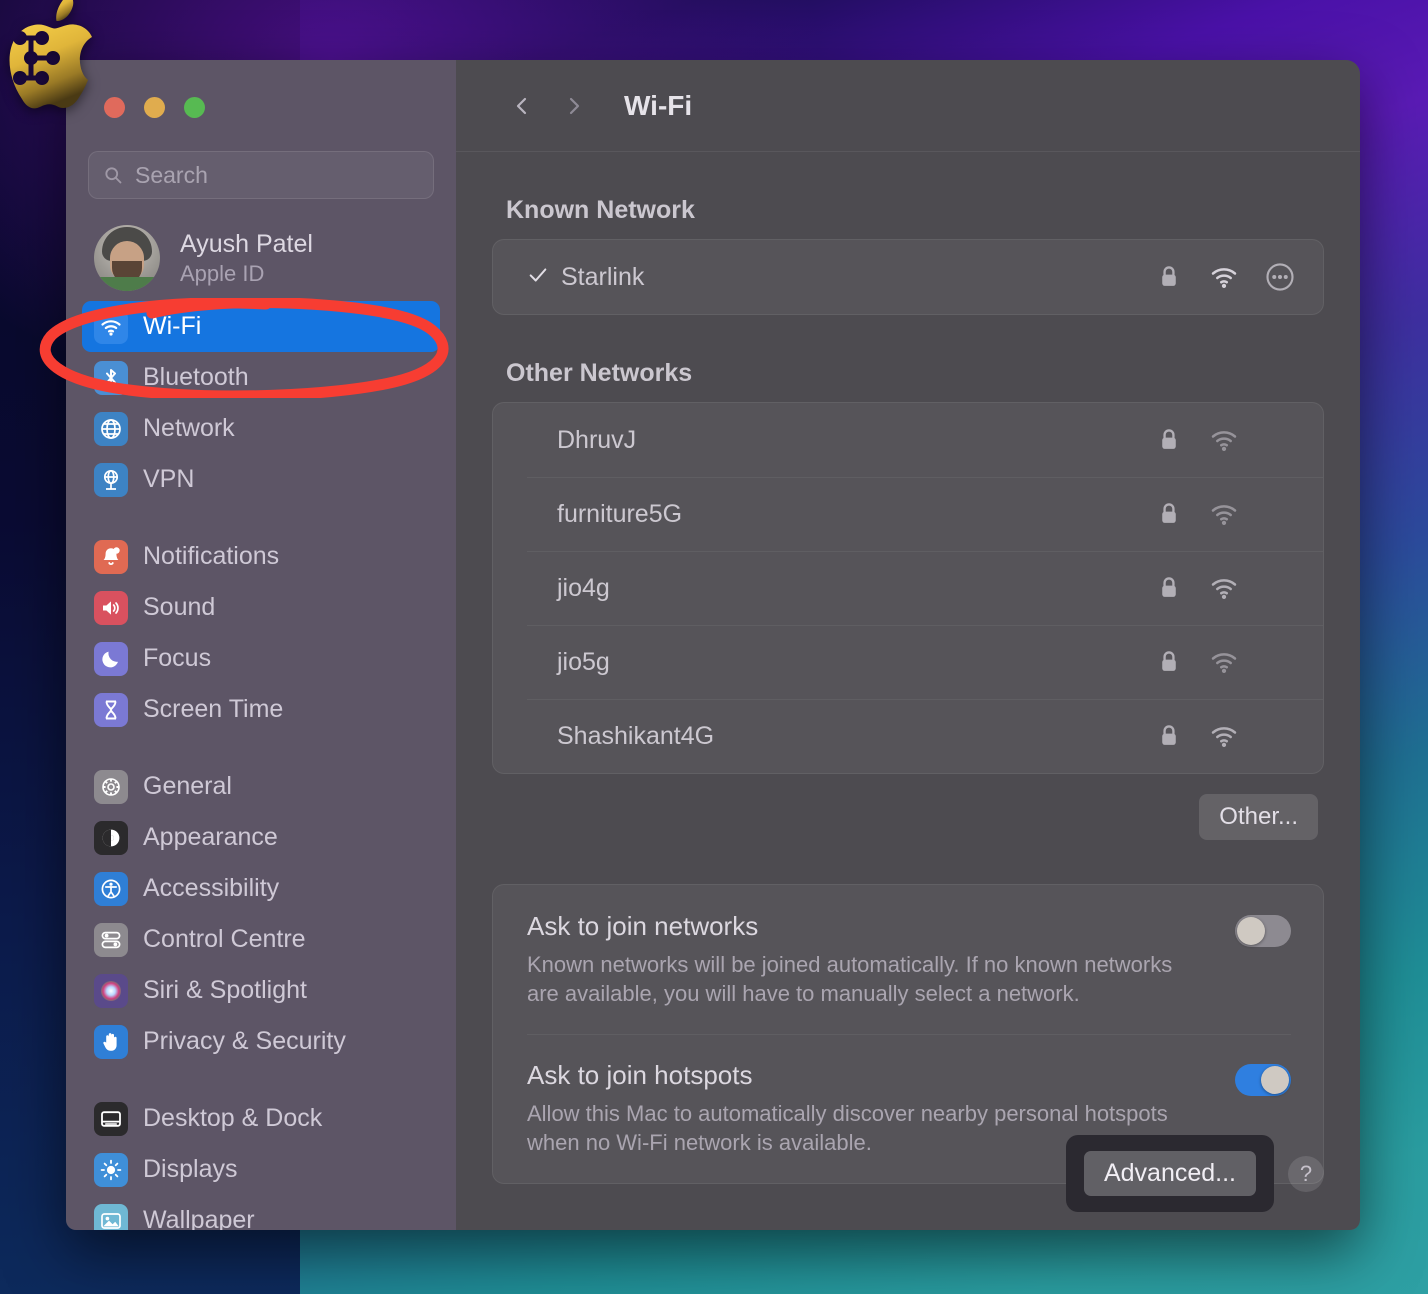 Image resolution: width=1428 pixels, height=1294 pixels. I want to click on search-input, so click(277, 175).